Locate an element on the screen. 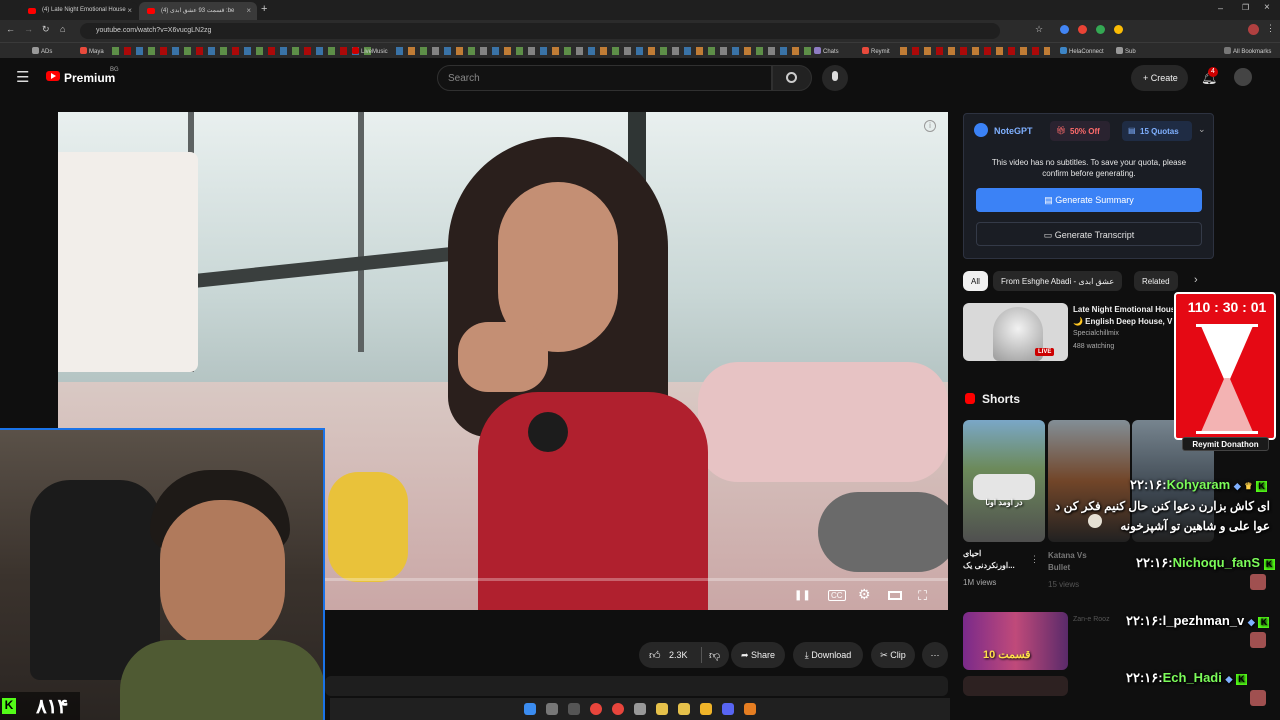 Image resolution: width=1280 pixels, height=720 pixels. brand-label: Premium is located at coordinates (89, 78).